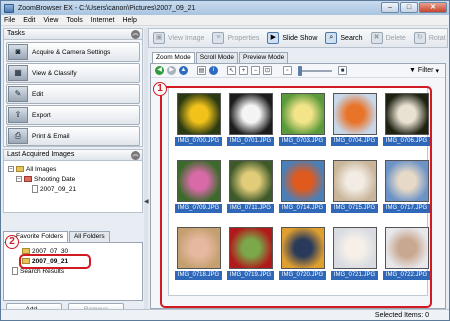 This screenshot has height=321, width=450. What do you see at coordinates (331, 38) in the screenshot?
I see `search-icon: ⌕` at bounding box center [331, 38].